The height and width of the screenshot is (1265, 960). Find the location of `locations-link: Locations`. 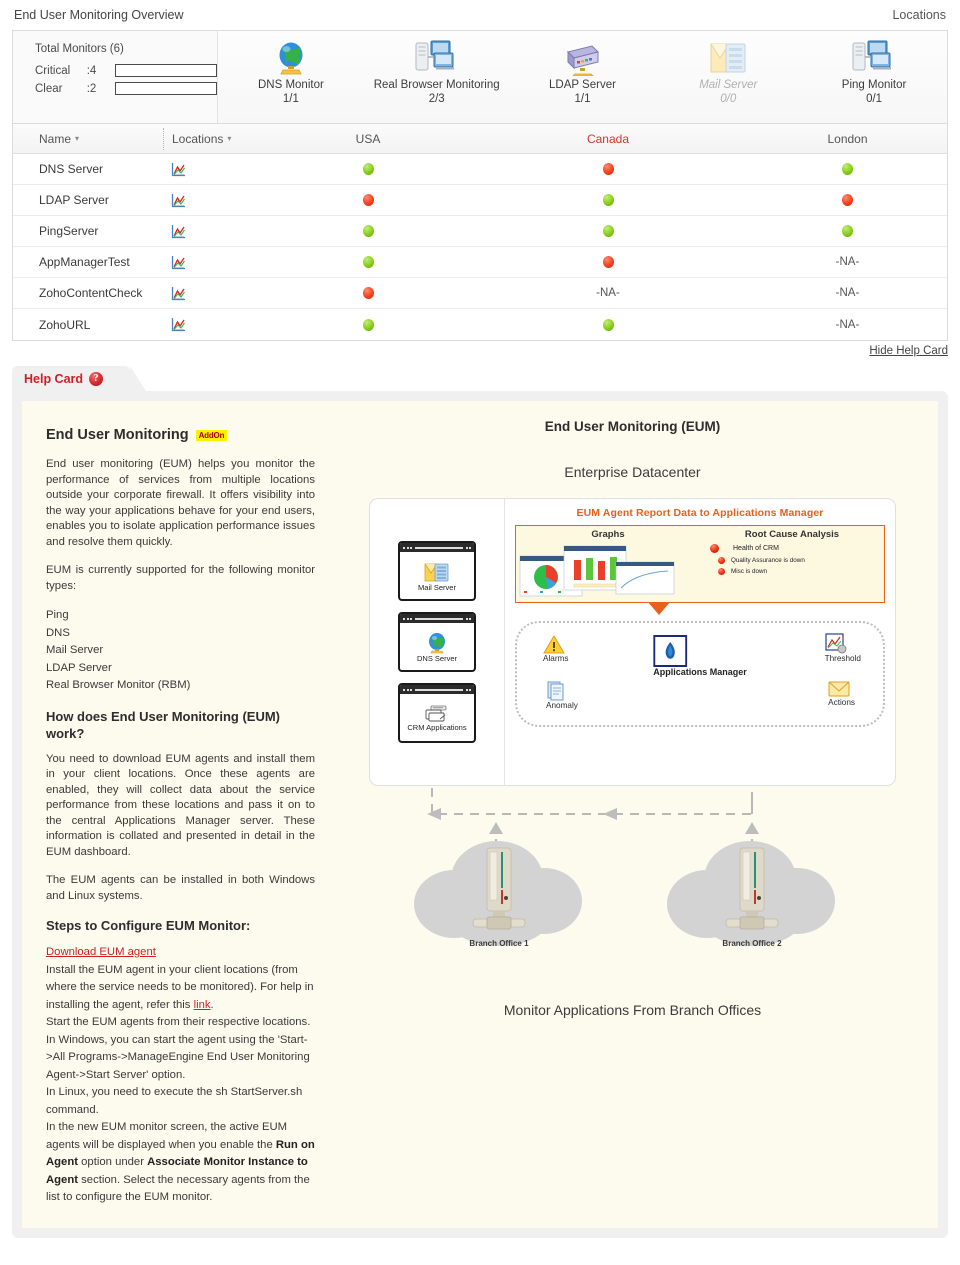

locations-link: Locations is located at coordinates (919, 15).